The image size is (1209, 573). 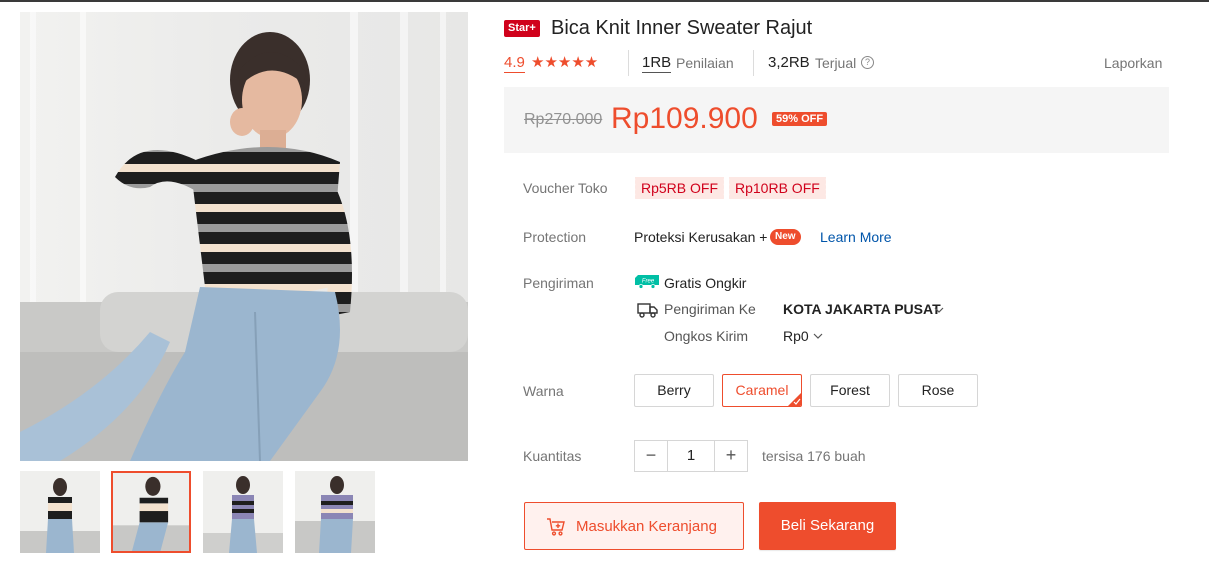 I want to click on new-badge: New, so click(x=785, y=237).